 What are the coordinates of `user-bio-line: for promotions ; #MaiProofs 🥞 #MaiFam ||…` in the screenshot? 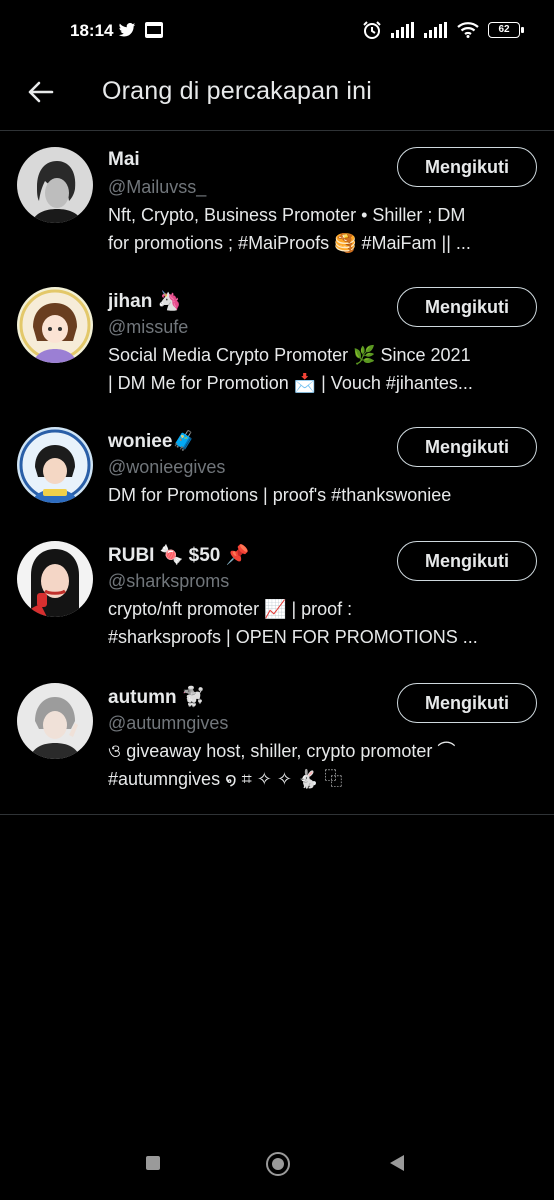 It's located at (289, 243).